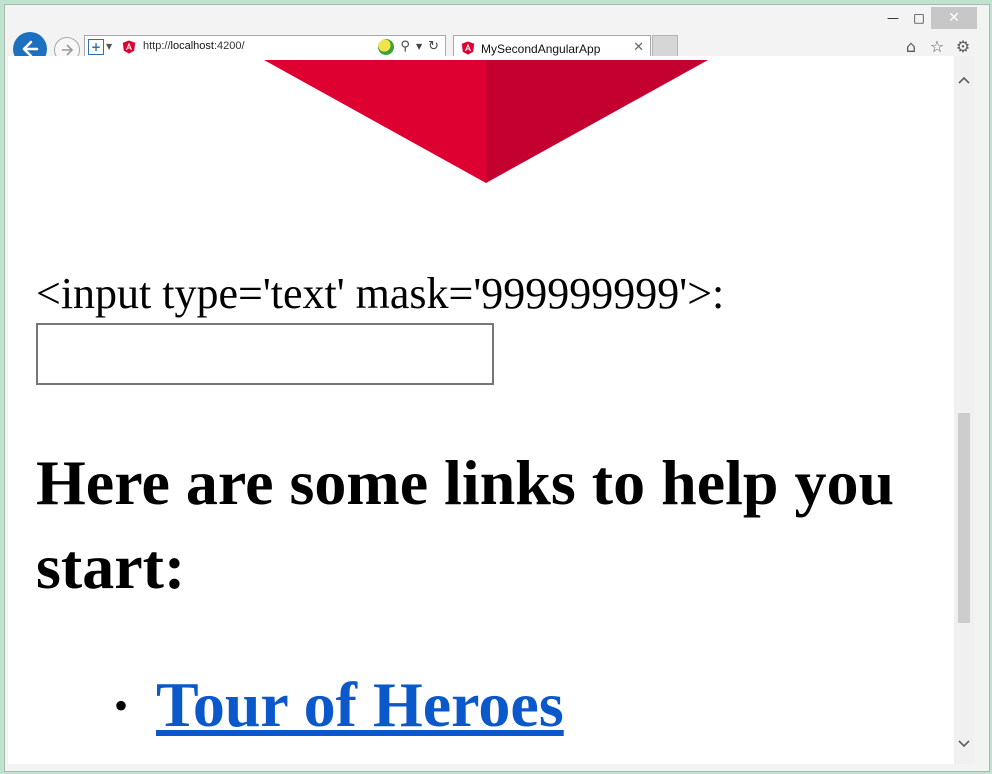  Describe the element at coordinates (964, 80) in the screenshot. I see `scroll-up-icon` at that location.